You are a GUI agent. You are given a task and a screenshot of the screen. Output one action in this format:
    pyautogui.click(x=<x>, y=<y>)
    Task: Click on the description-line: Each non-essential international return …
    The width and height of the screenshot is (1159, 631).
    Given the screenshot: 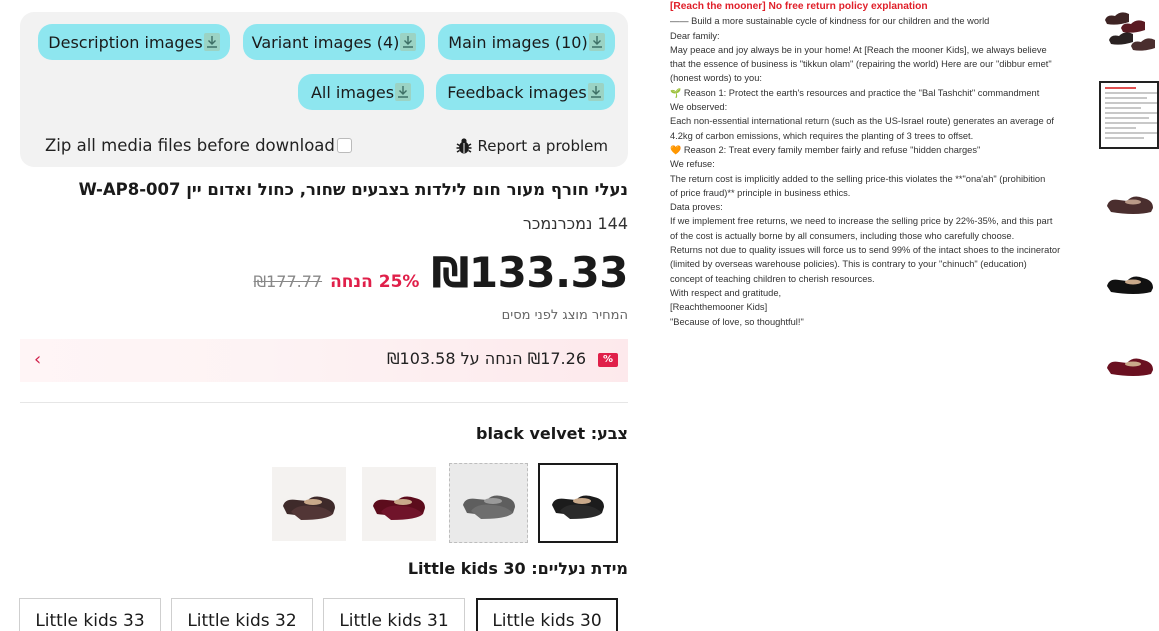 What is the action you would take?
    pyautogui.click(x=862, y=121)
    